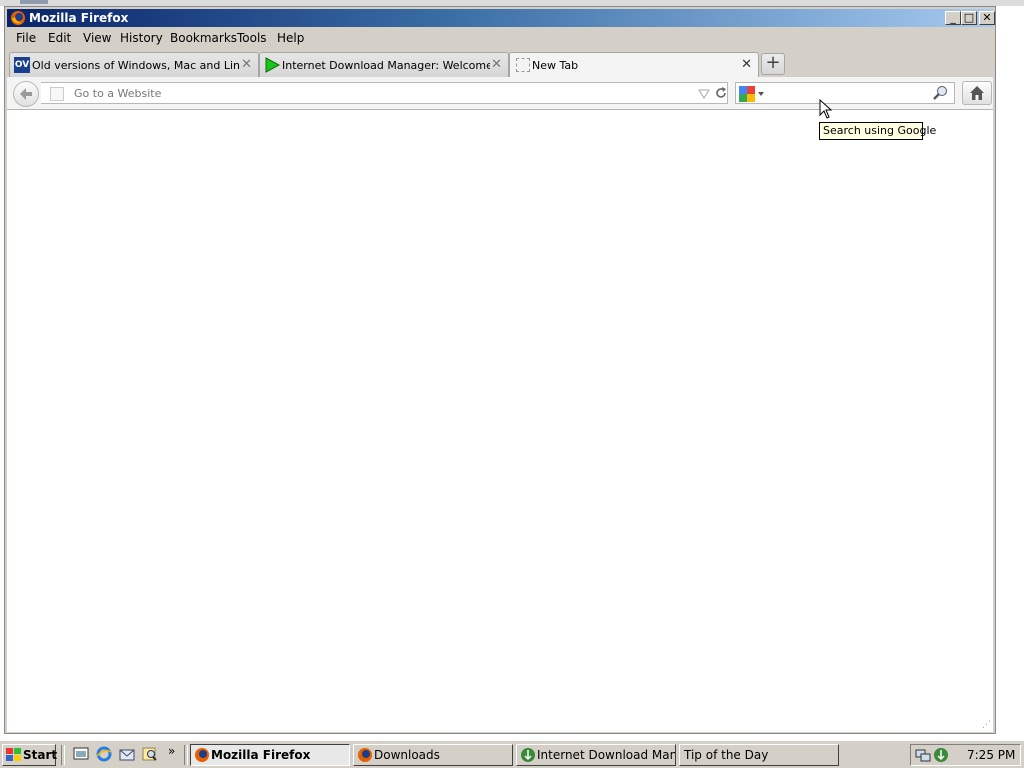  I want to click on new-tab-button: +, so click(773, 64).